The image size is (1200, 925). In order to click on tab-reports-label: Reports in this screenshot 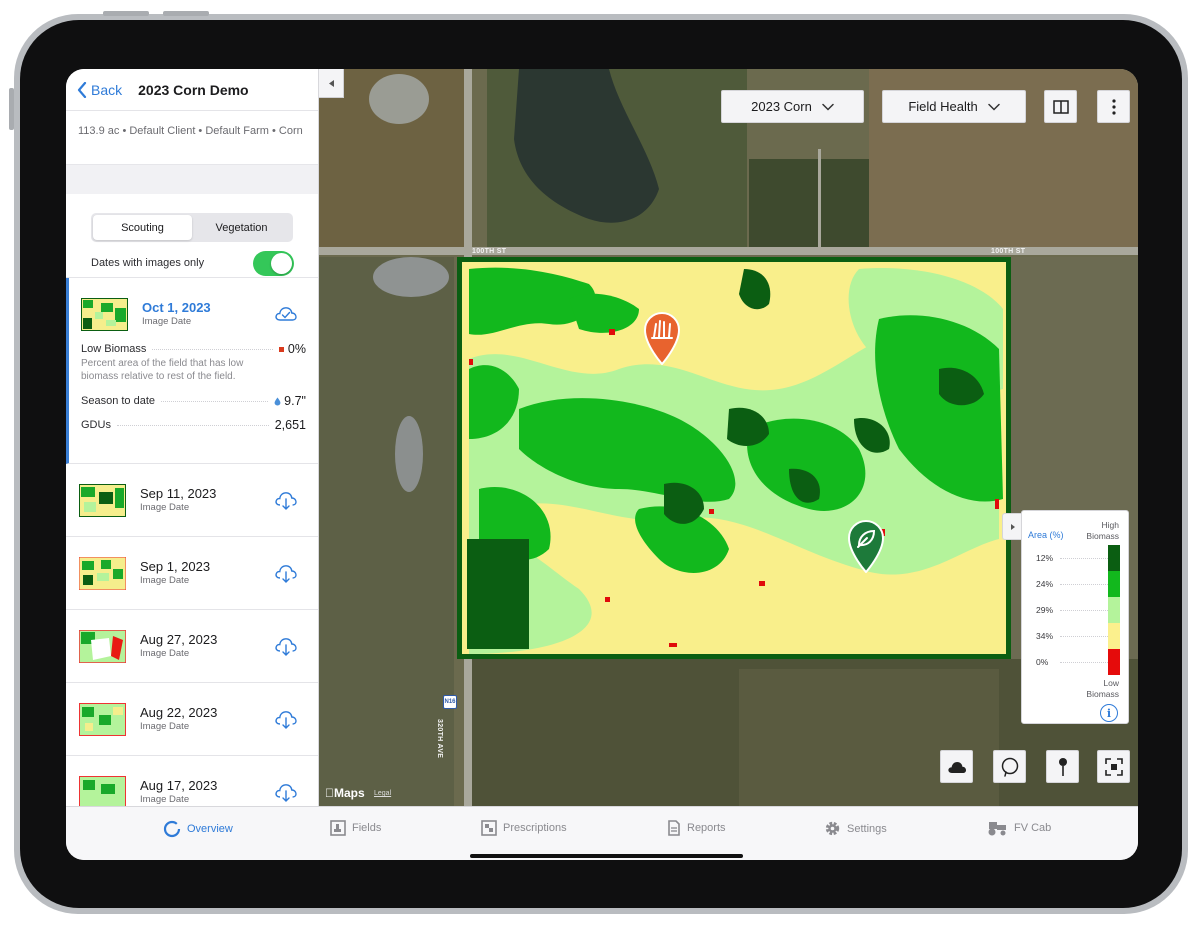, I will do `click(706, 828)`.